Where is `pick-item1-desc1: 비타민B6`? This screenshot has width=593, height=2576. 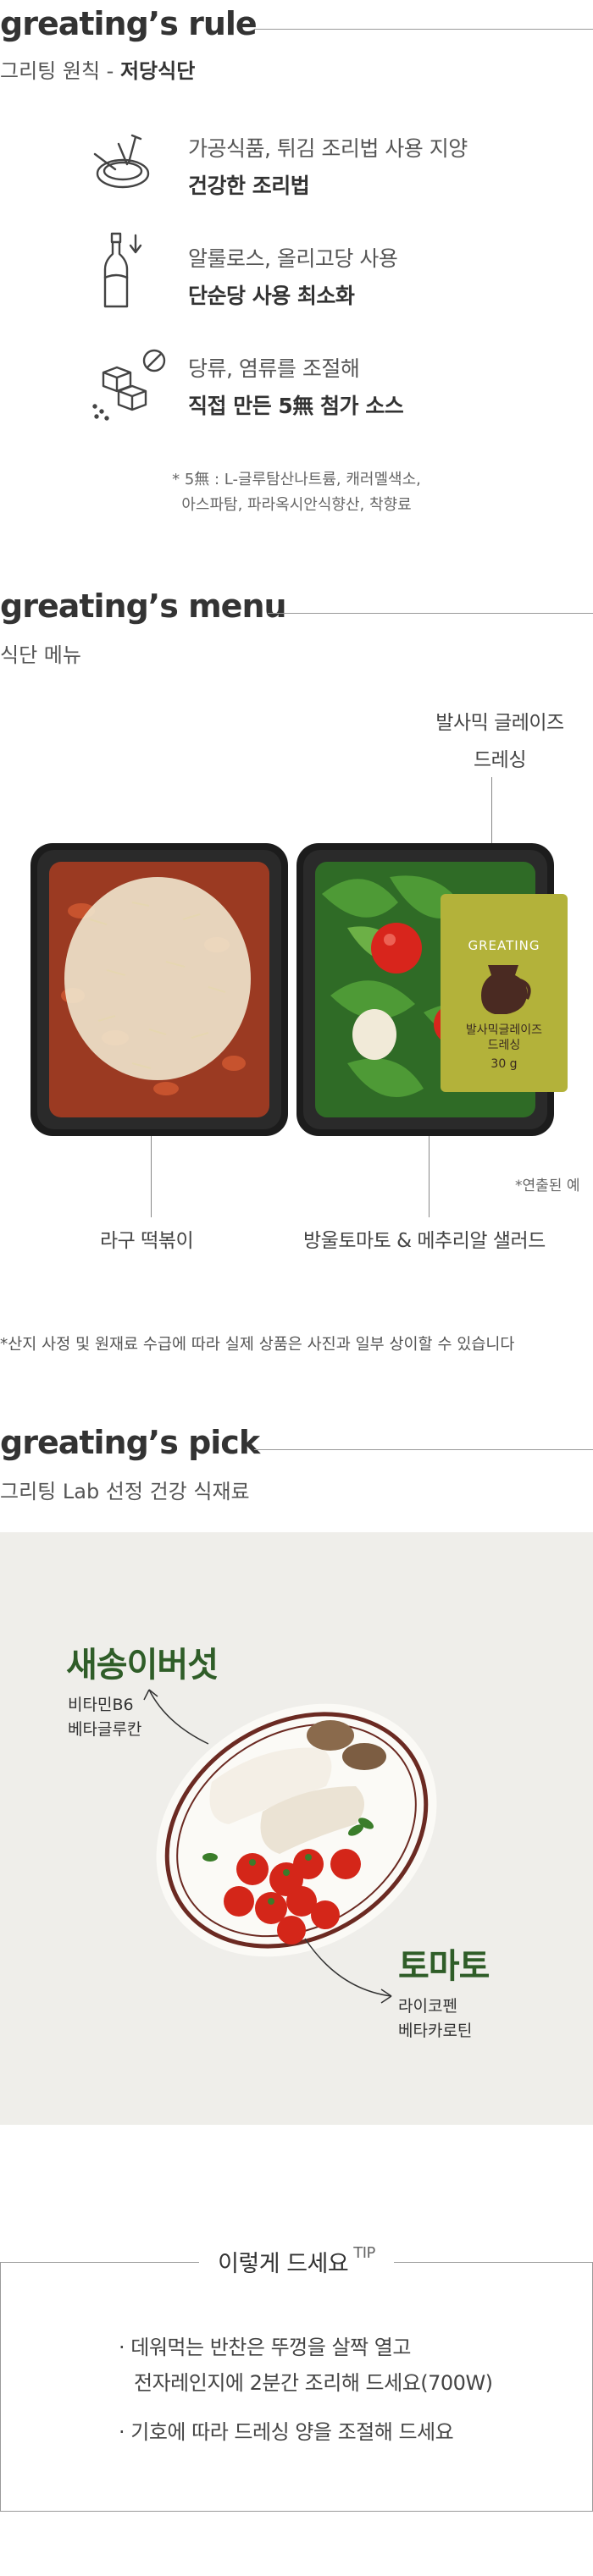 pick-item1-desc1: 비타민B6 is located at coordinates (101, 1705).